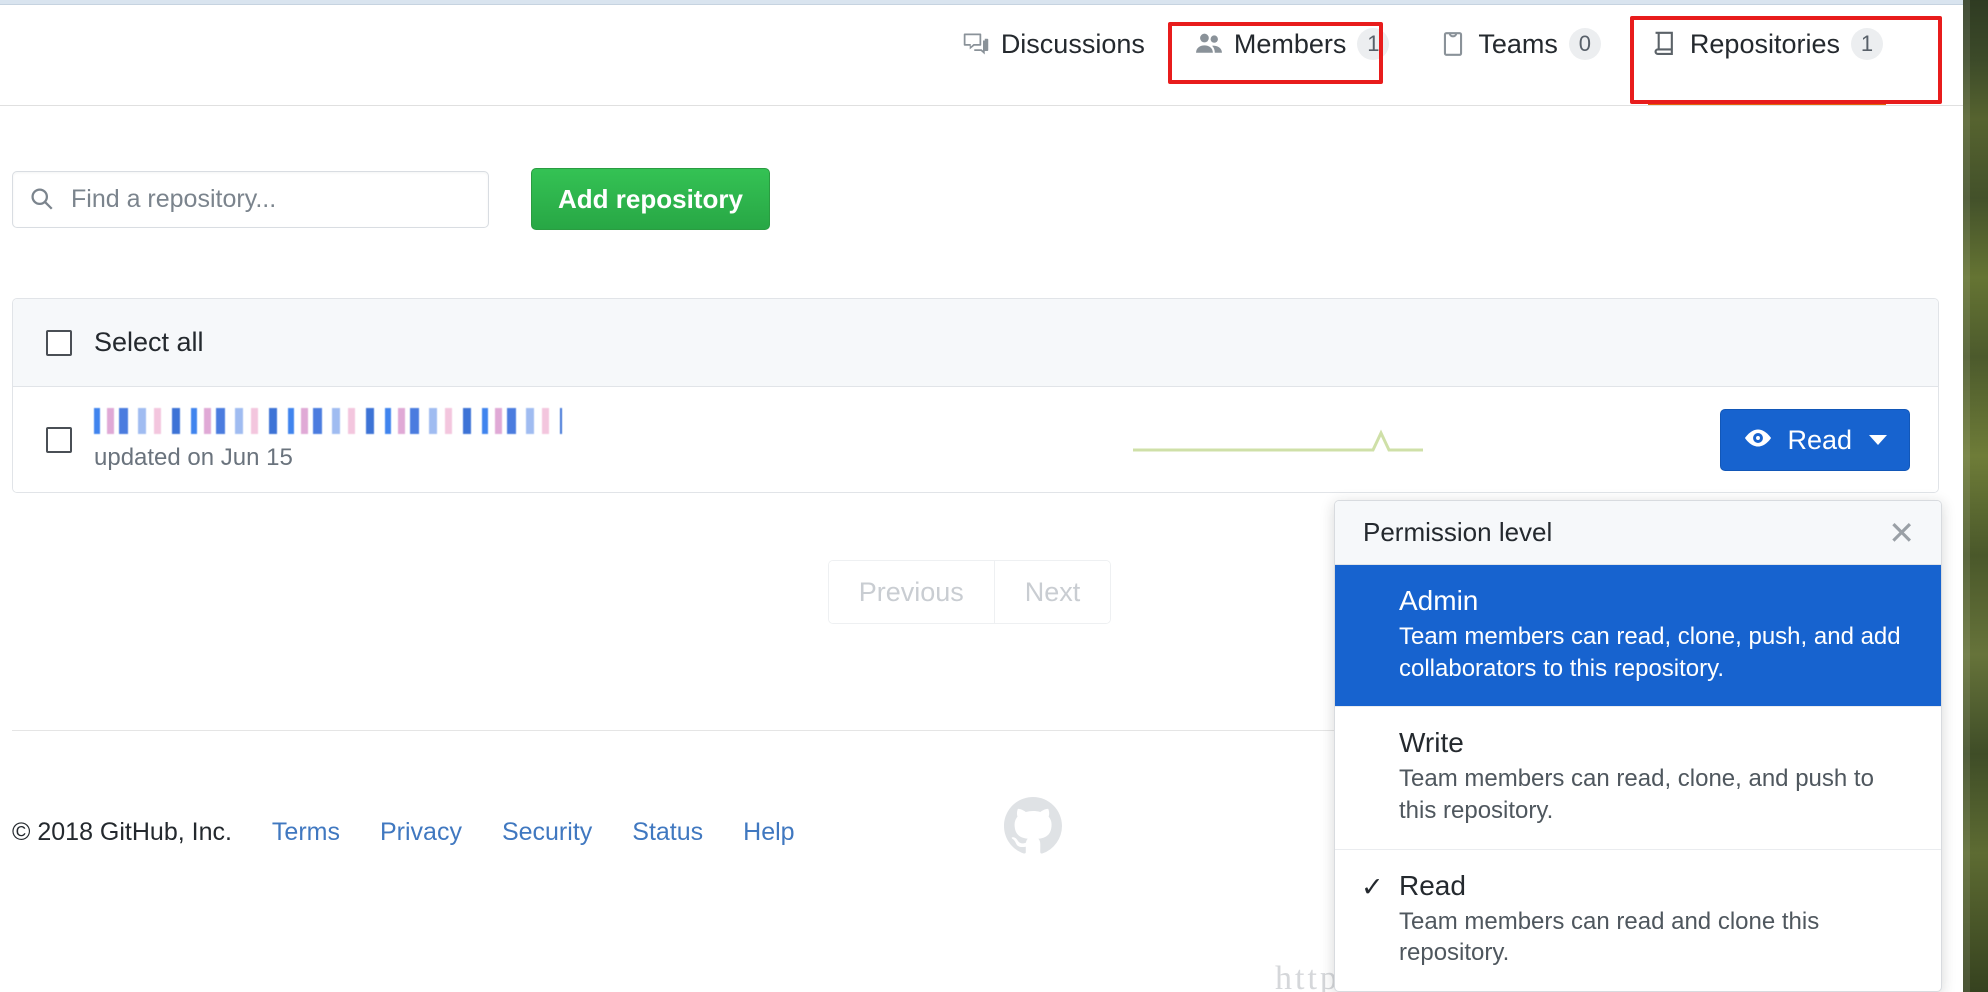  I want to click on repository-updated-label: updated on Jun 15, so click(193, 457).